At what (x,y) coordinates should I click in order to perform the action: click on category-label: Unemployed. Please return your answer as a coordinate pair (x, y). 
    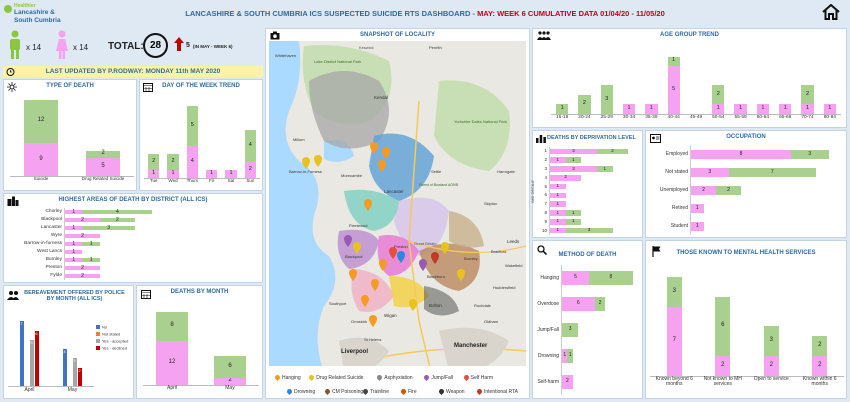
    Looking at the image, I should click on (673, 190).